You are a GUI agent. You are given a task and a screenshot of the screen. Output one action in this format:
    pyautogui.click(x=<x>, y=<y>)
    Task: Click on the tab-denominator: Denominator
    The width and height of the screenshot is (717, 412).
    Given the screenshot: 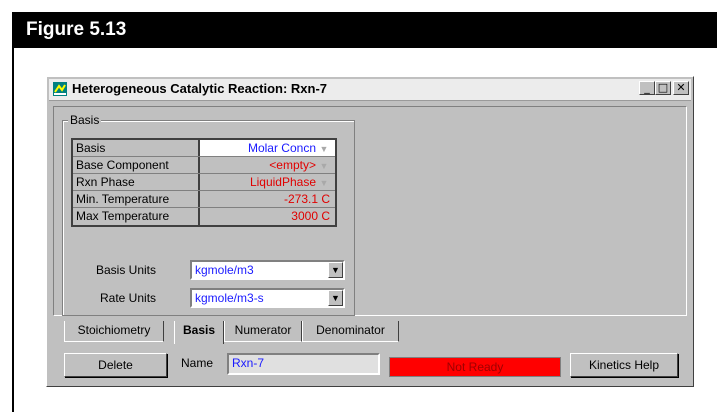 What is the action you would take?
    pyautogui.click(x=350, y=331)
    